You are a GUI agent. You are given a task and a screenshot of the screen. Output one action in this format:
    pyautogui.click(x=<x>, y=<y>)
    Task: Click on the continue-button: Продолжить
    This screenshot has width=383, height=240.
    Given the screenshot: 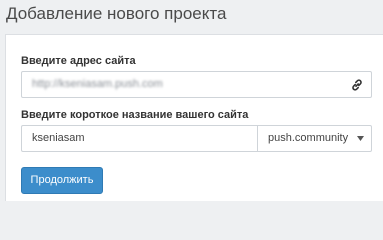 What is the action you would take?
    pyautogui.click(x=62, y=180)
    